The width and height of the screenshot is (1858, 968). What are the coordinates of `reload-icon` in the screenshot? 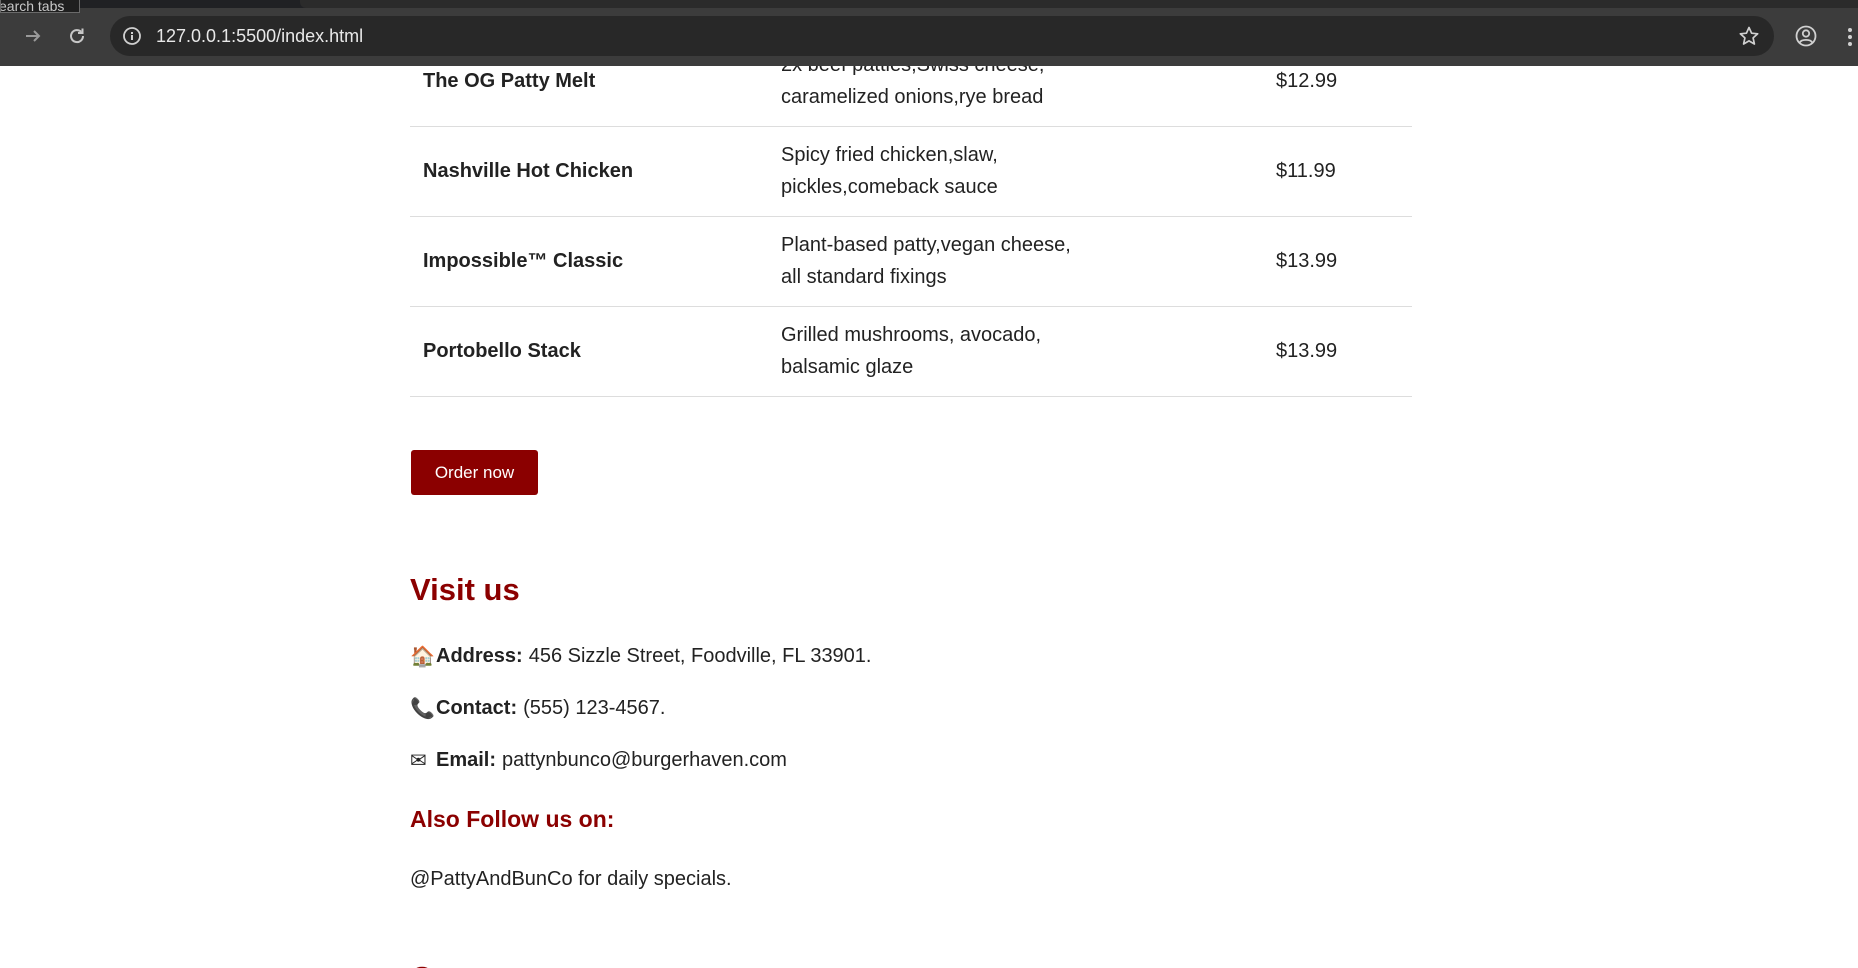 It's located at (77, 36).